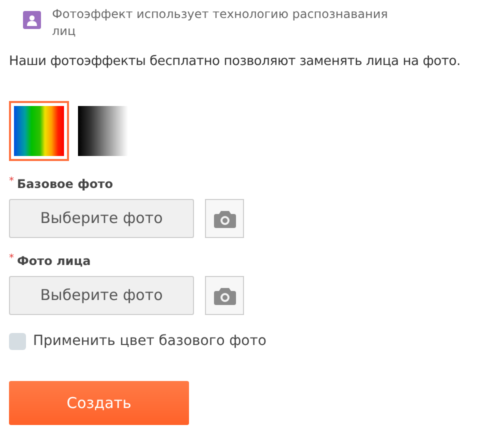 The height and width of the screenshot is (437, 490). What do you see at coordinates (65, 184) in the screenshot?
I see `field-label: Базовое фото` at bounding box center [65, 184].